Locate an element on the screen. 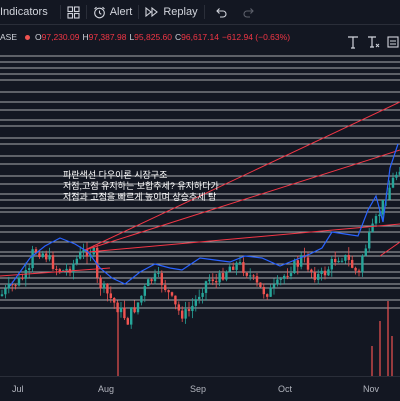  alert-button: Alert is located at coordinates (113, 12).